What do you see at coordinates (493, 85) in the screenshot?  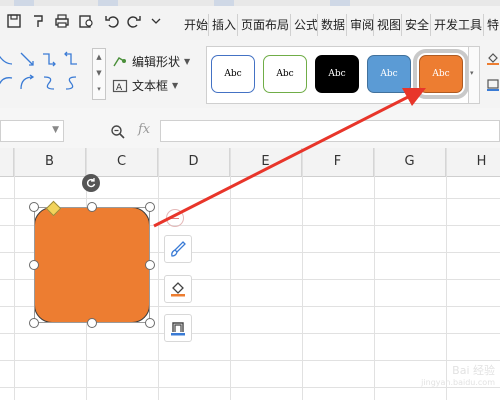 I see `outline-color-icon` at bounding box center [493, 85].